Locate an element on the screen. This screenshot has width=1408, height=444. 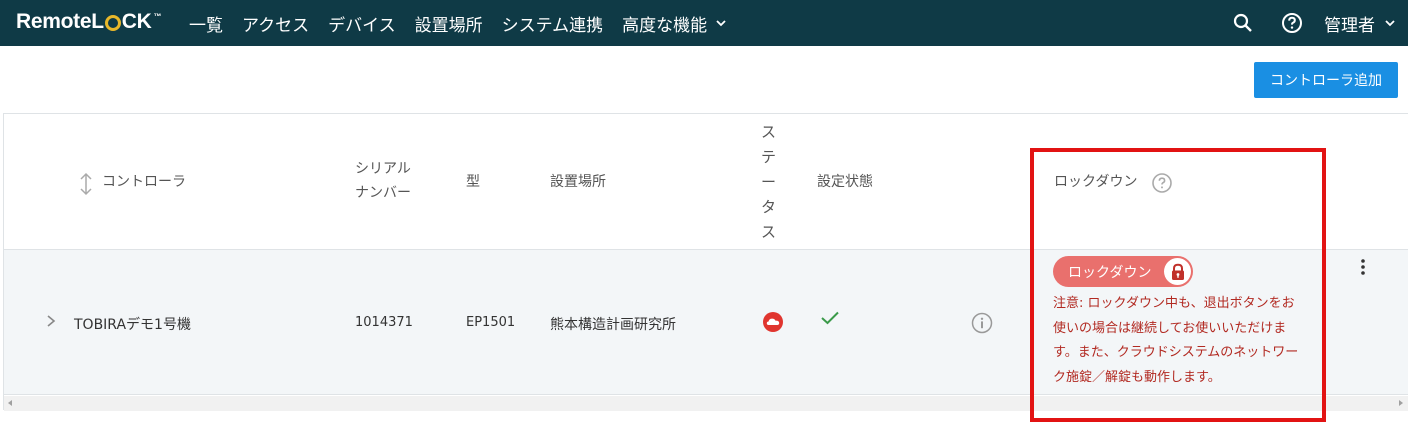
column-header-status: ス テ ー タ ス is located at coordinates (768, 182).